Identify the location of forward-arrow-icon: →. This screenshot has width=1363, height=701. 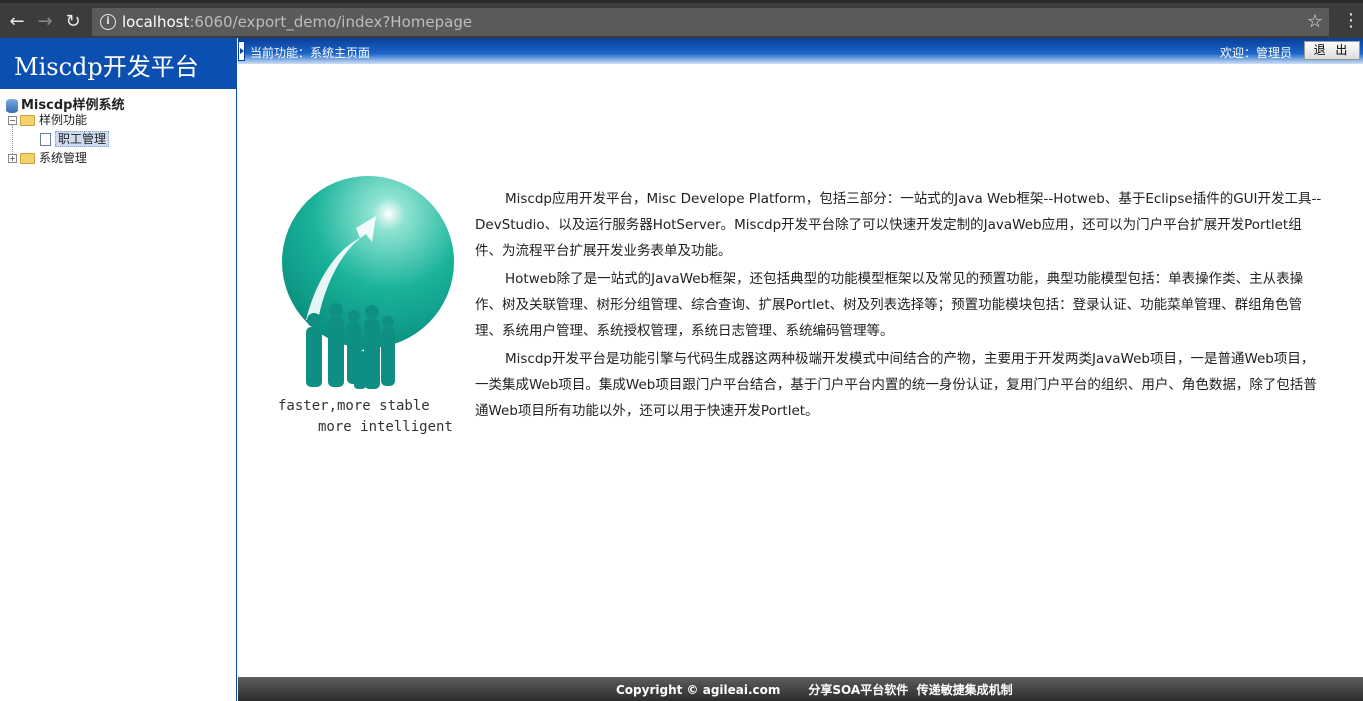
(45, 22).